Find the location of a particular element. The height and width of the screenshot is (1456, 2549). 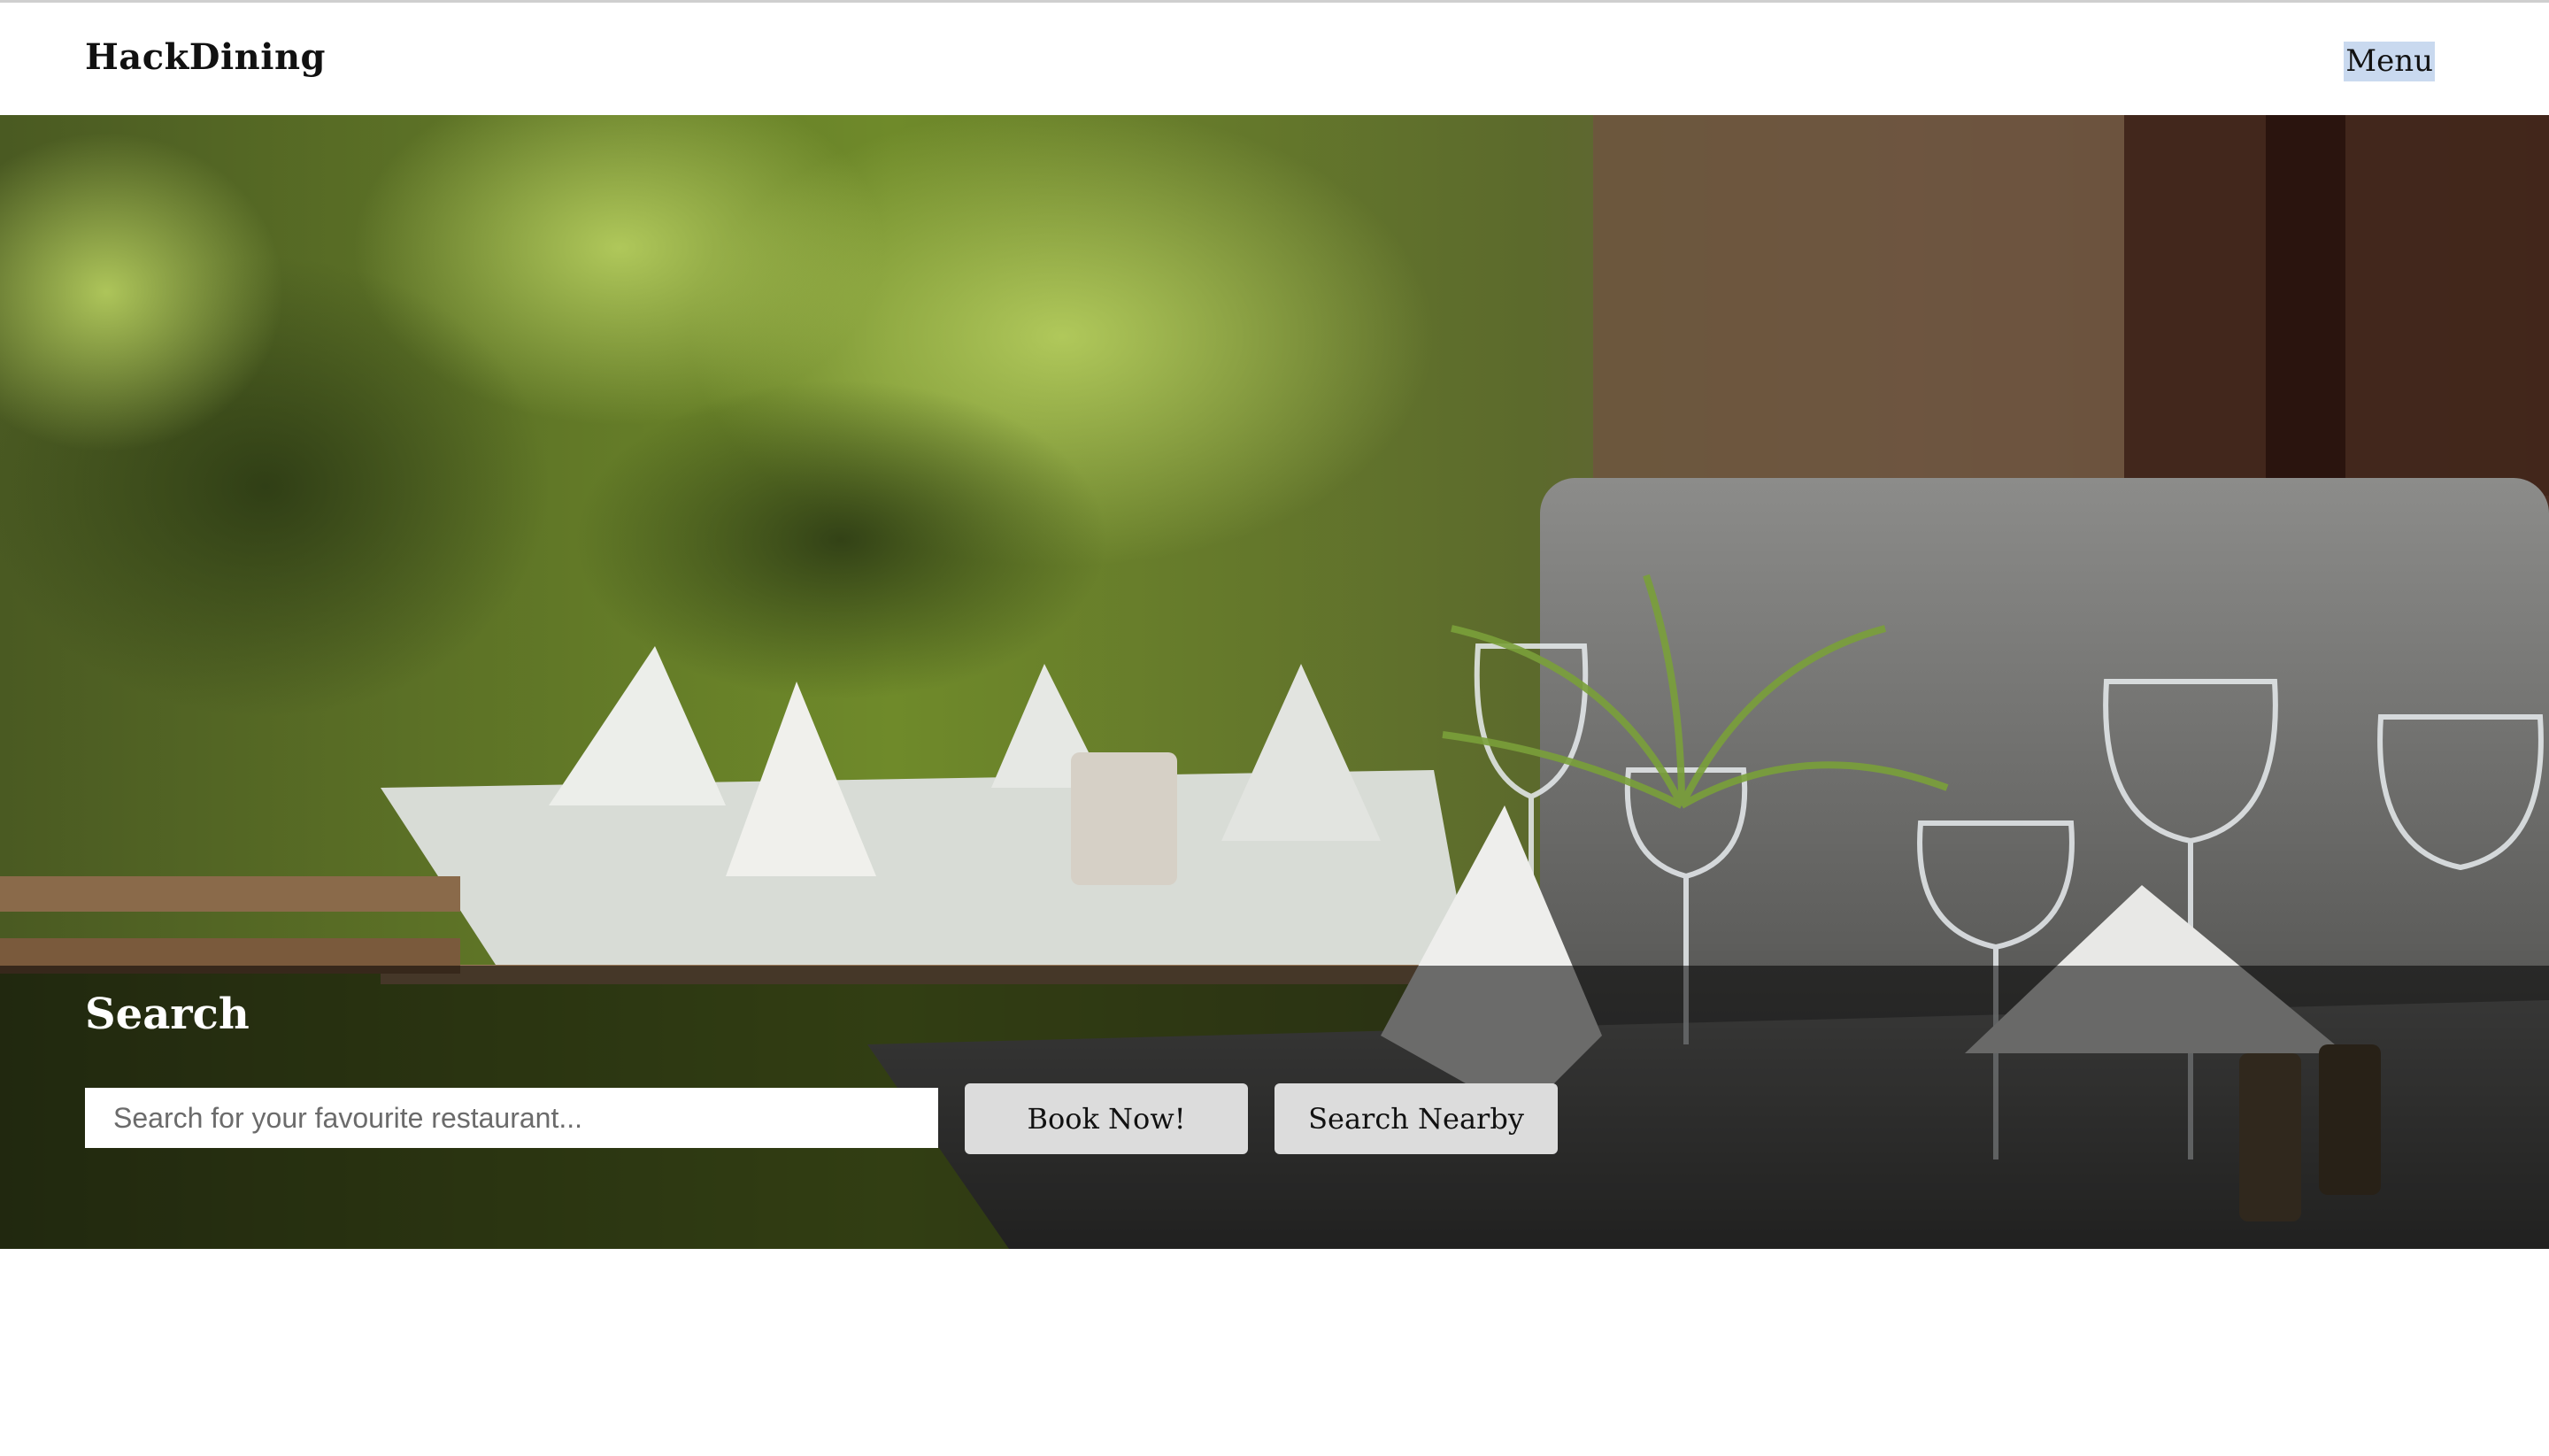

restaurant-search-input is located at coordinates (512, 1118).